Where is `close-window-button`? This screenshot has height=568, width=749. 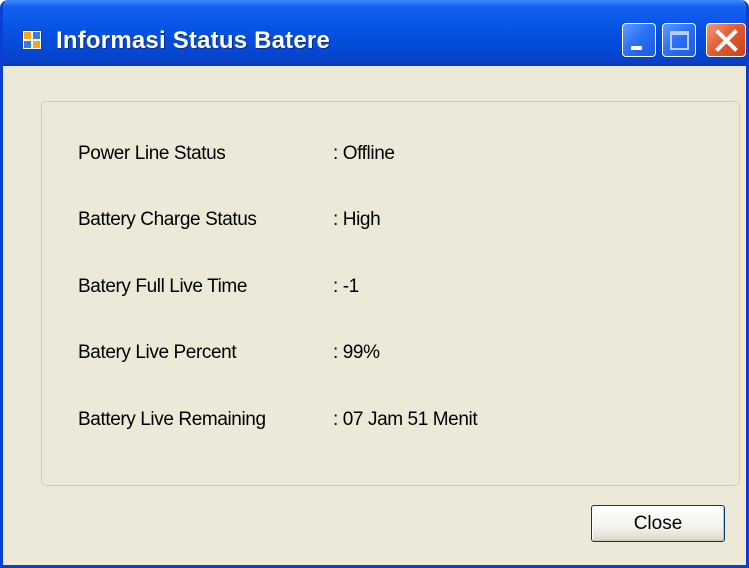 close-window-button is located at coordinates (726, 40).